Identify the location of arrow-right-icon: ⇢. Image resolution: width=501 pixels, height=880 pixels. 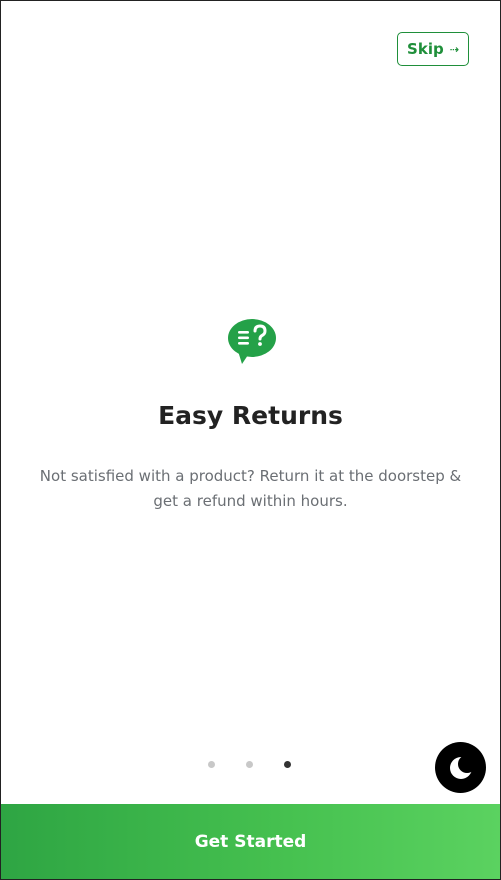
(454, 49).